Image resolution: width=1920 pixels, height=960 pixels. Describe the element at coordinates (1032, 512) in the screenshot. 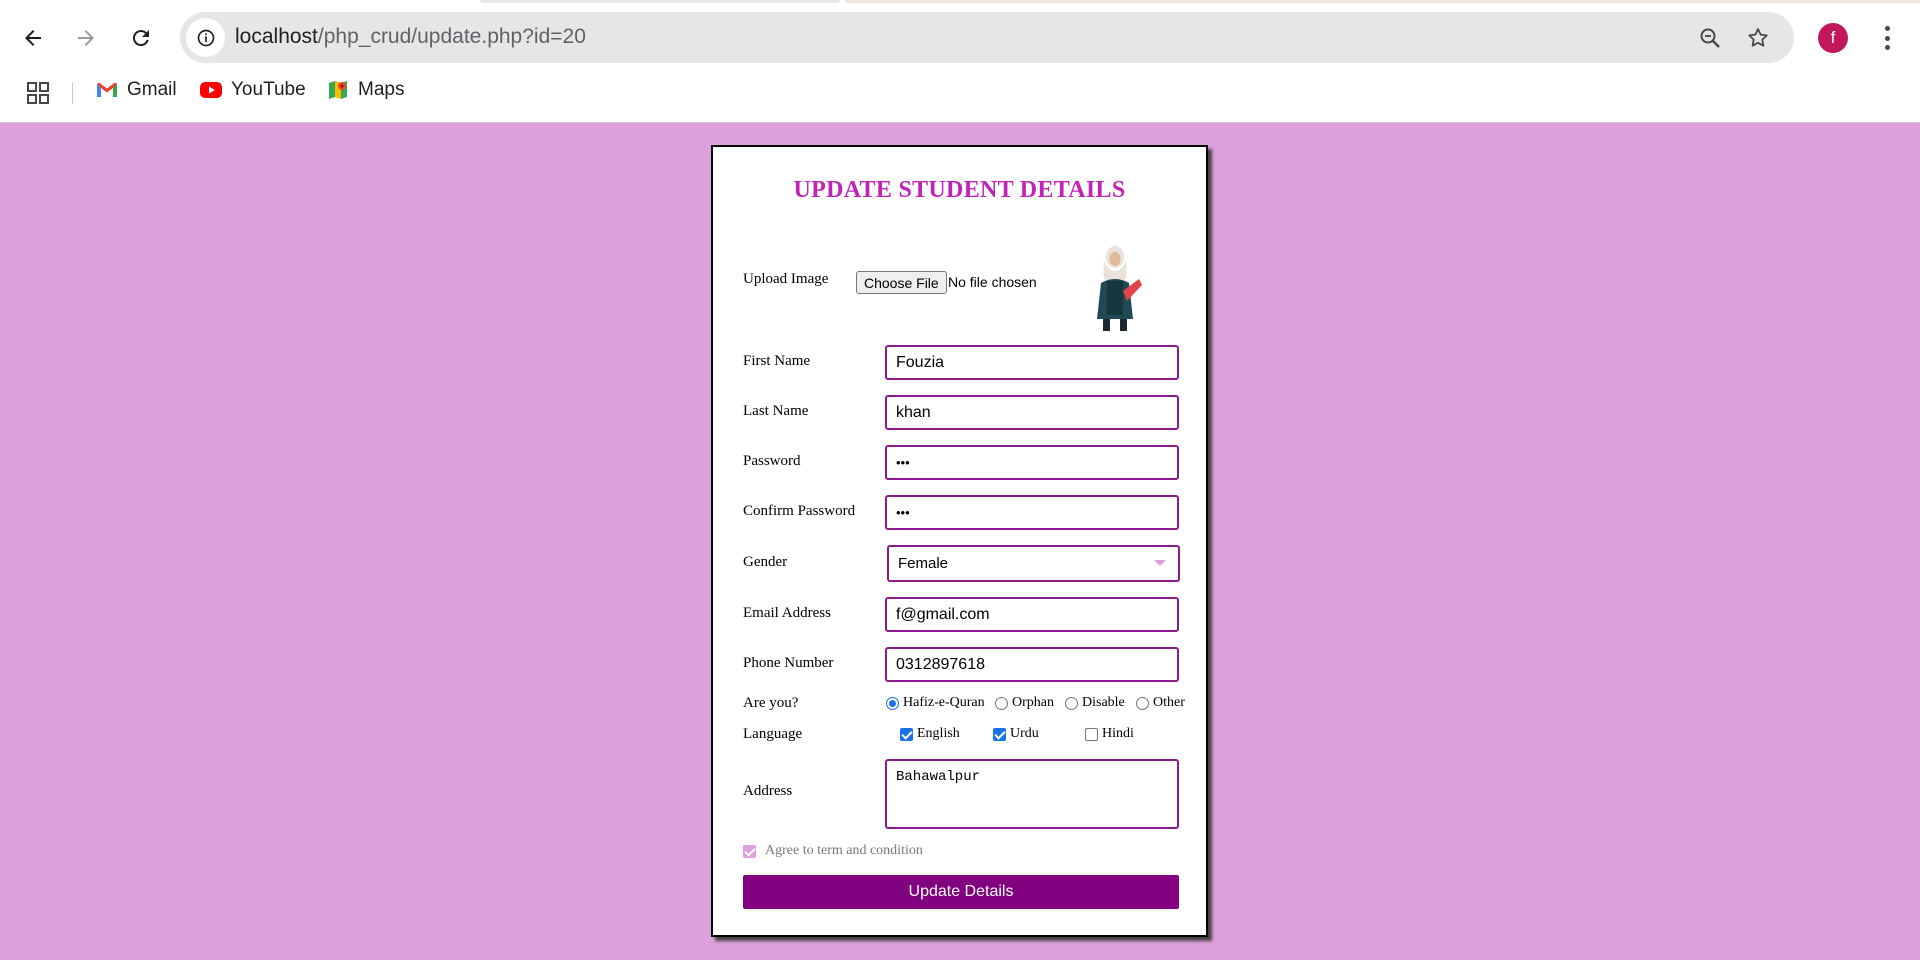

I see `confirm-password-input: •••` at that location.